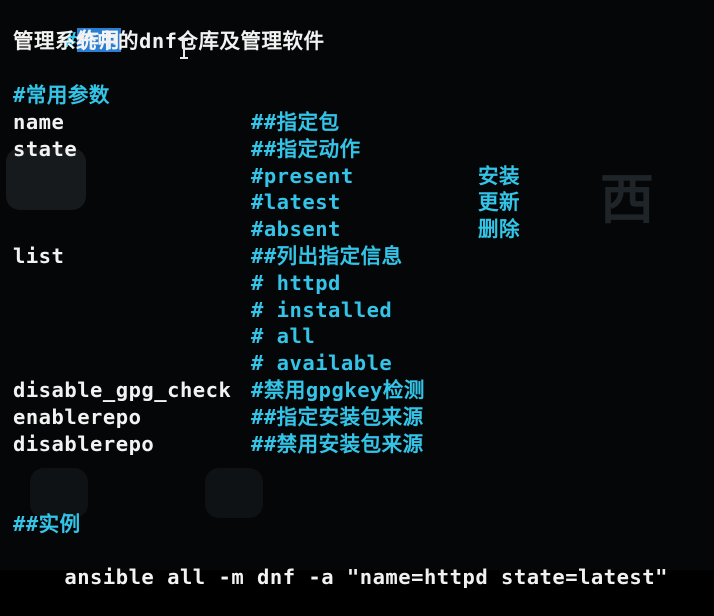 This screenshot has height=616, width=714. Describe the element at coordinates (122, 390) in the screenshot. I see `param-name: disable_gpg_check` at that location.